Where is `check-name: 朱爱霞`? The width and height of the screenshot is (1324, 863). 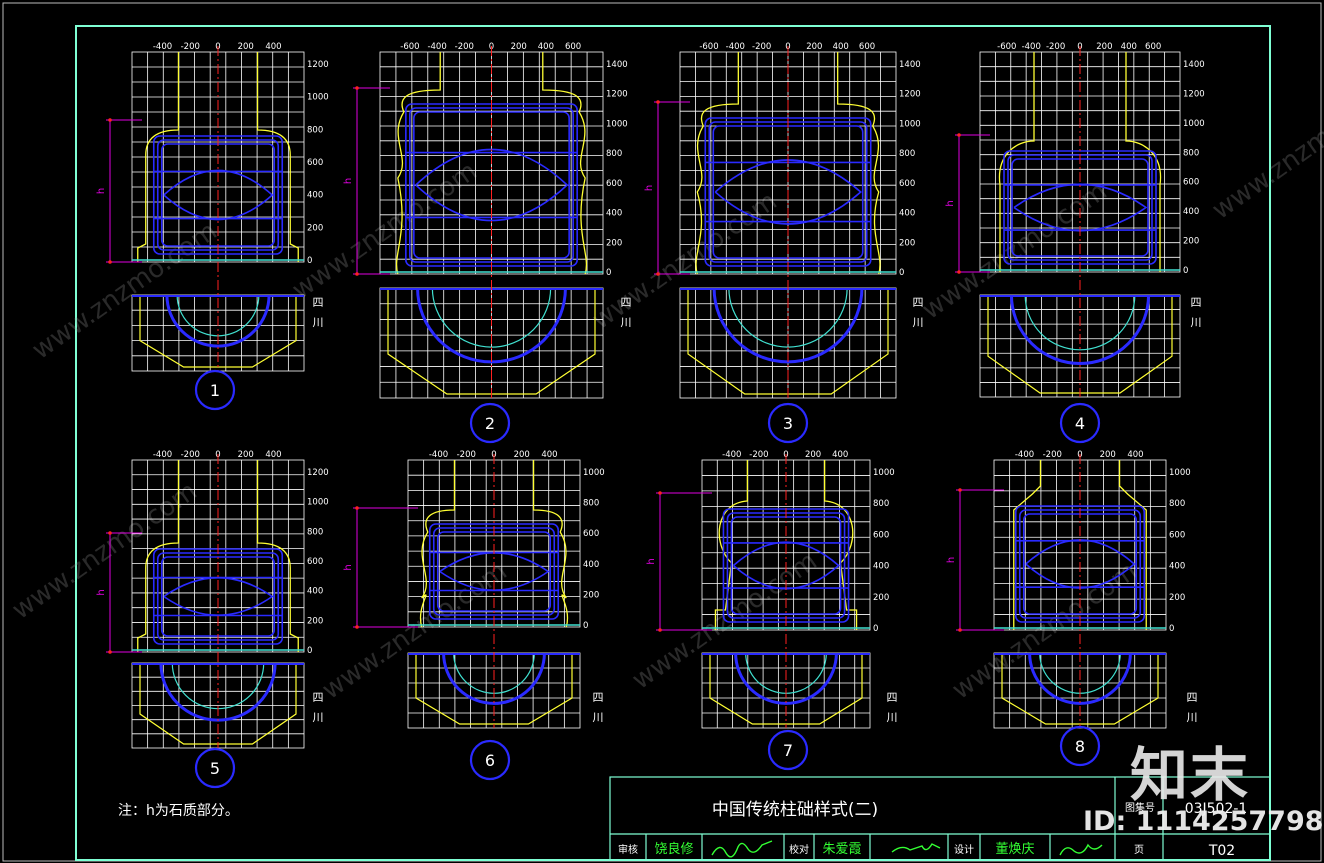
check-name: 朱爱霞 is located at coordinates (841, 849).